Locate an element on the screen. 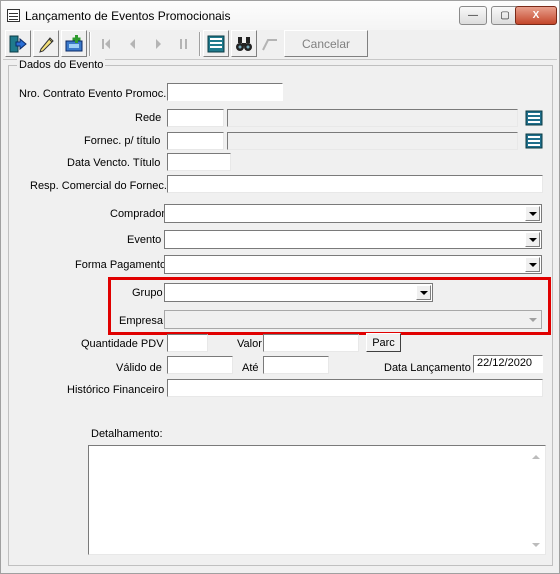 This screenshot has width=560, height=574. prev-record-icon is located at coordinates (132, 43).